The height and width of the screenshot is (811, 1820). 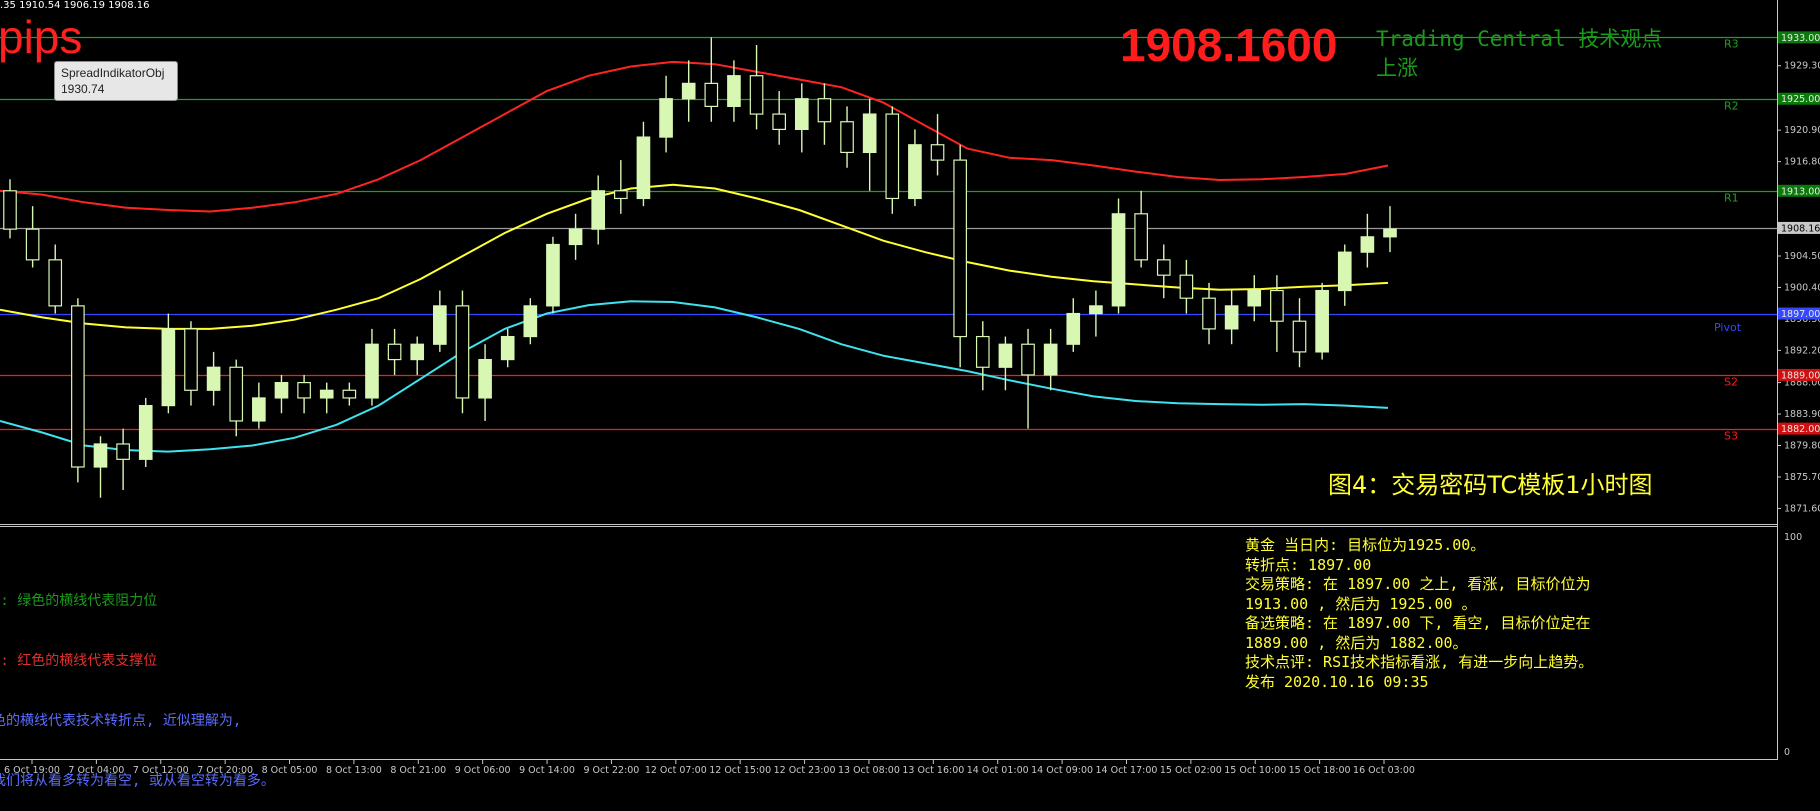 What do you see at coordinates (1731, 198) in the screenshot?
I see `level-label-r1: R1` at bounding box center [1731, 198].